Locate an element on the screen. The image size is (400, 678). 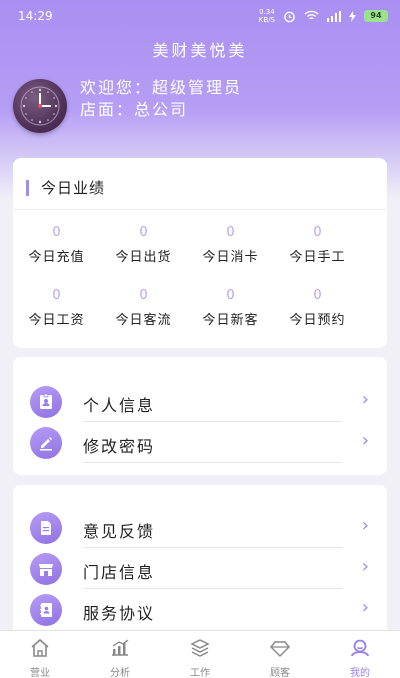
signal-icon is located at coordinates (334, 16).